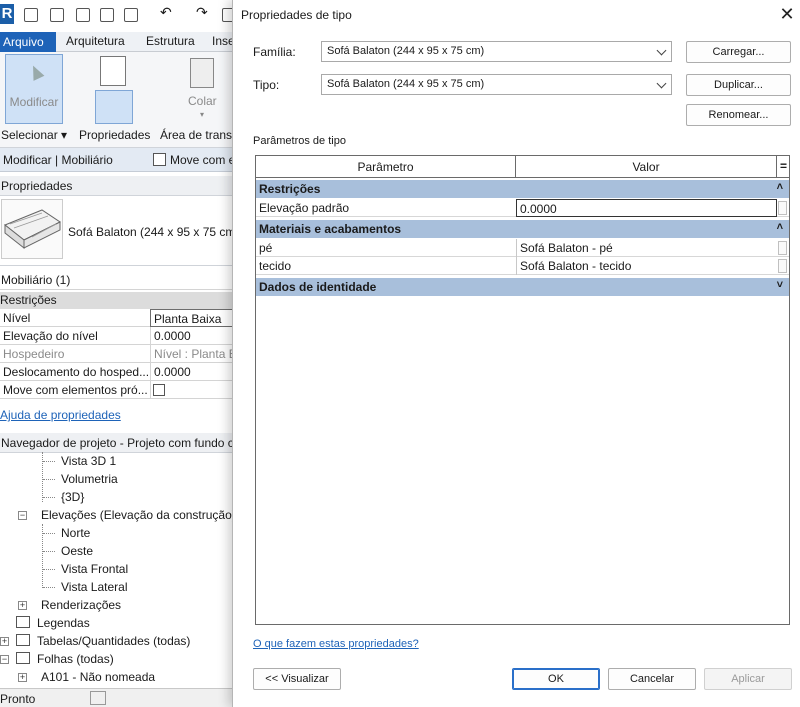  Describe the element at coordinates (50, 336) in the screenshot. I see `property-label: Elevação do nível` at that location.